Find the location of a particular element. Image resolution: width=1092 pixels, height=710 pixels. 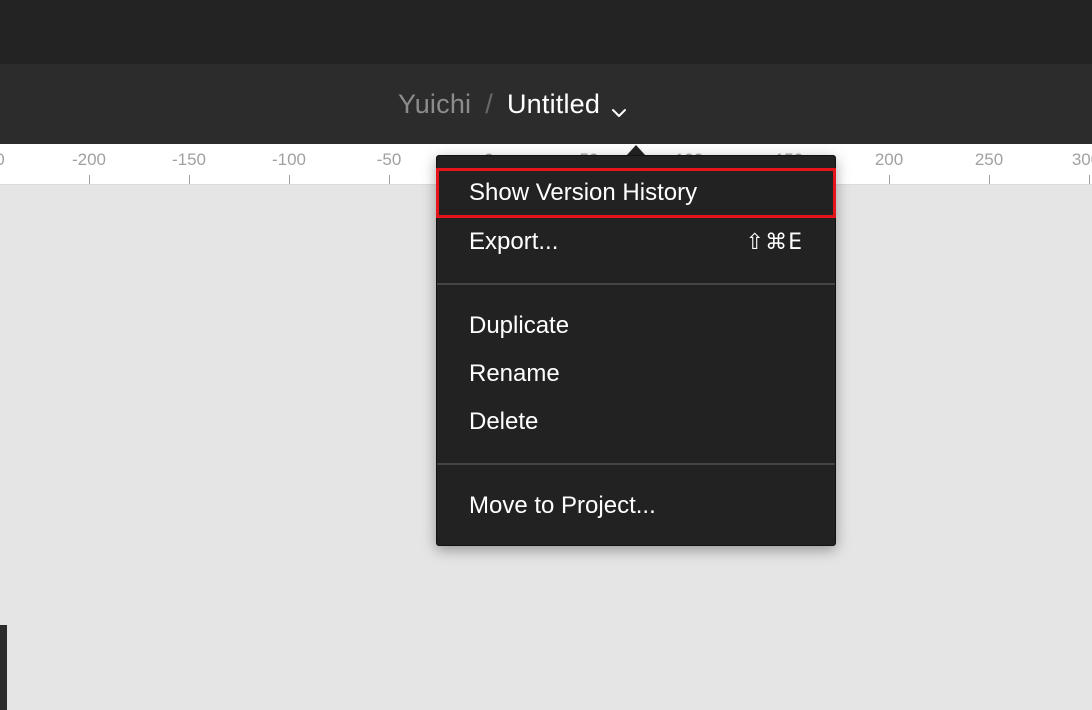

breadcrumb-team: Yuichi is located at coordinates (434, 104).